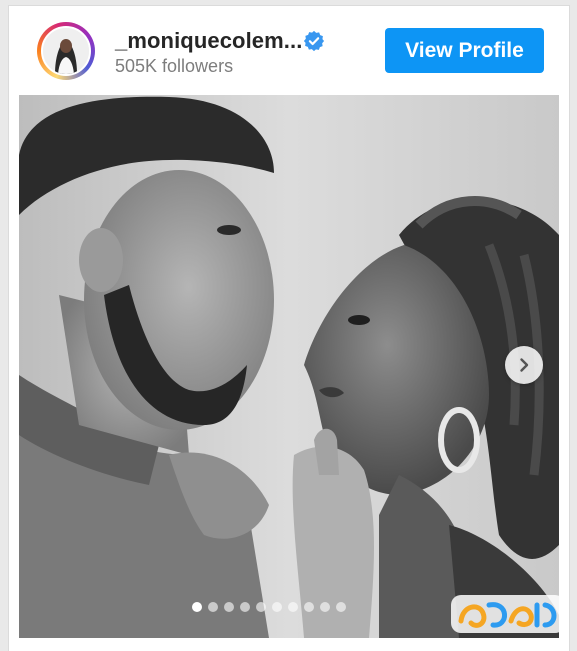 Image resolution: width=577 pixels, height=651 pixels. I want to click on carousel-next-button, so click(524, 365).